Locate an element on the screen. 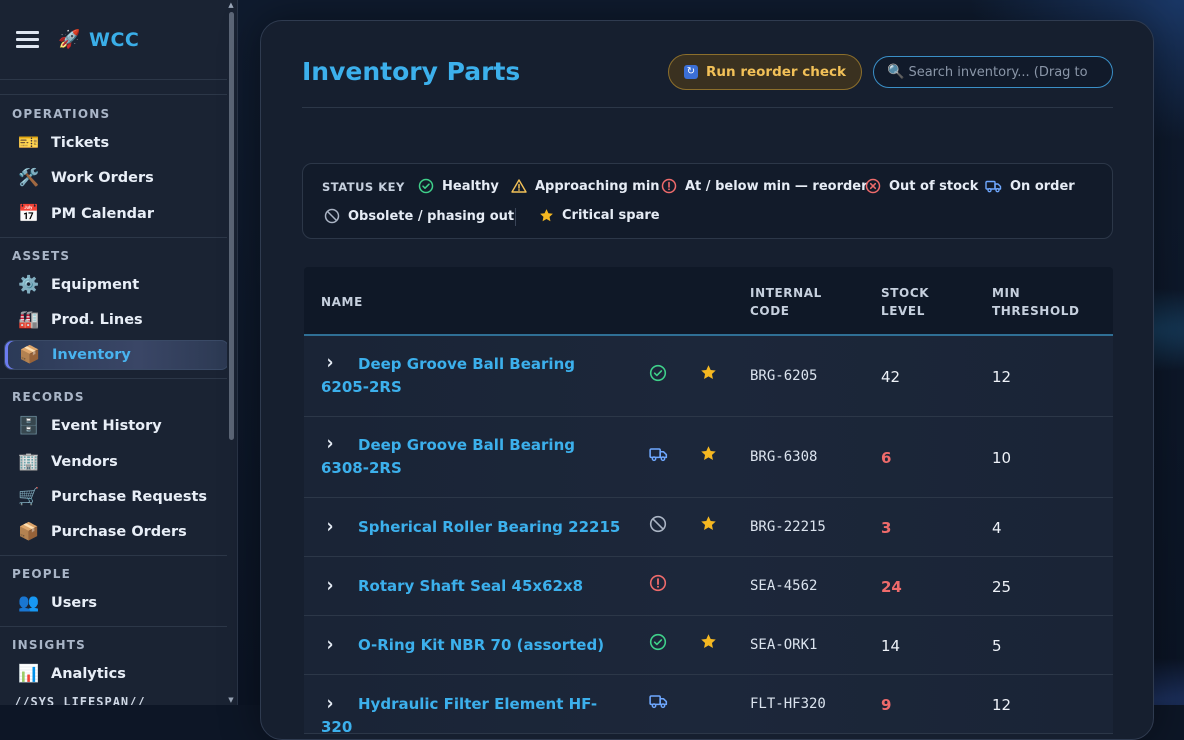  hamburger-menu-icon is located at coordinates (28, 40).